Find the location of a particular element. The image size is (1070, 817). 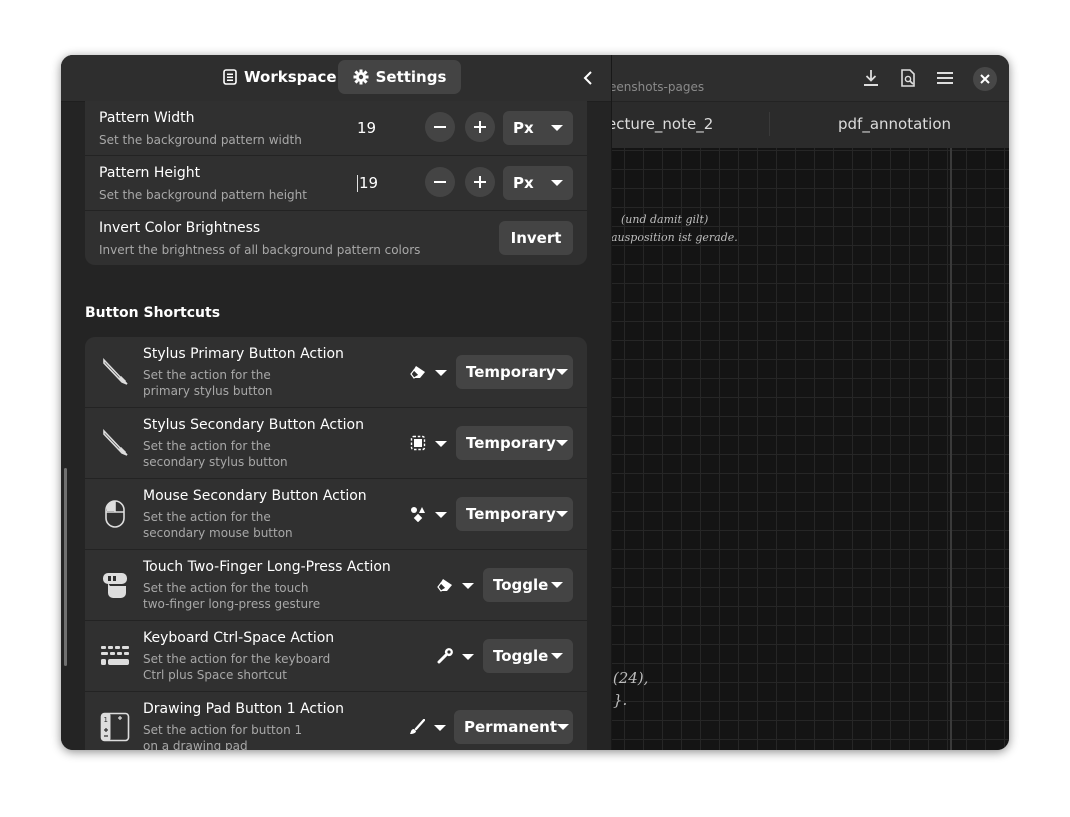

close-icon is located at coordinates (985, 79).